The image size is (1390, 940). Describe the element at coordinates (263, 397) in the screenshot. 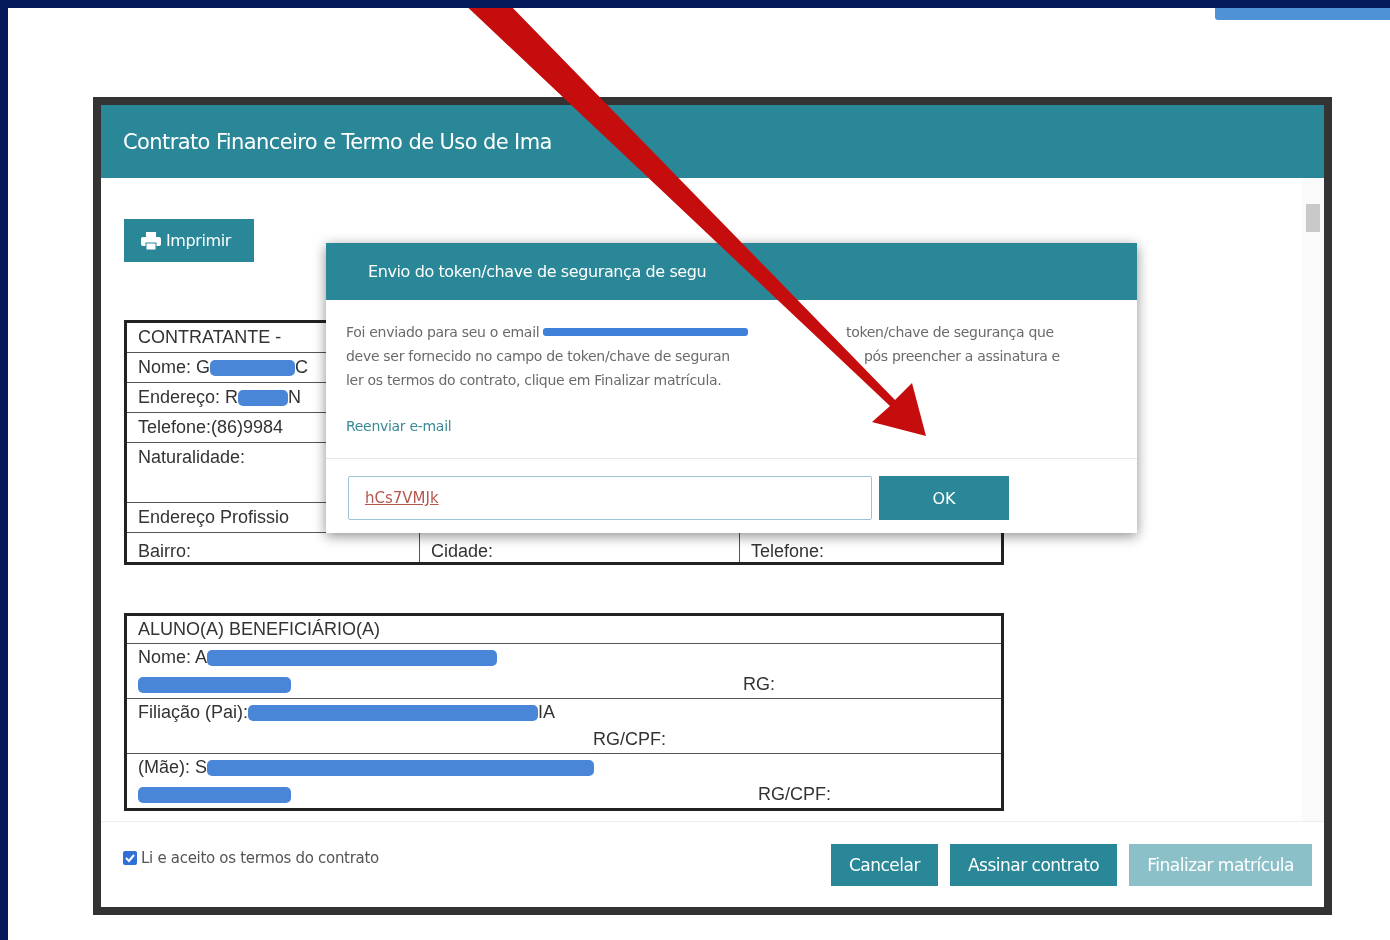

I see `redaction-bar` at that location.